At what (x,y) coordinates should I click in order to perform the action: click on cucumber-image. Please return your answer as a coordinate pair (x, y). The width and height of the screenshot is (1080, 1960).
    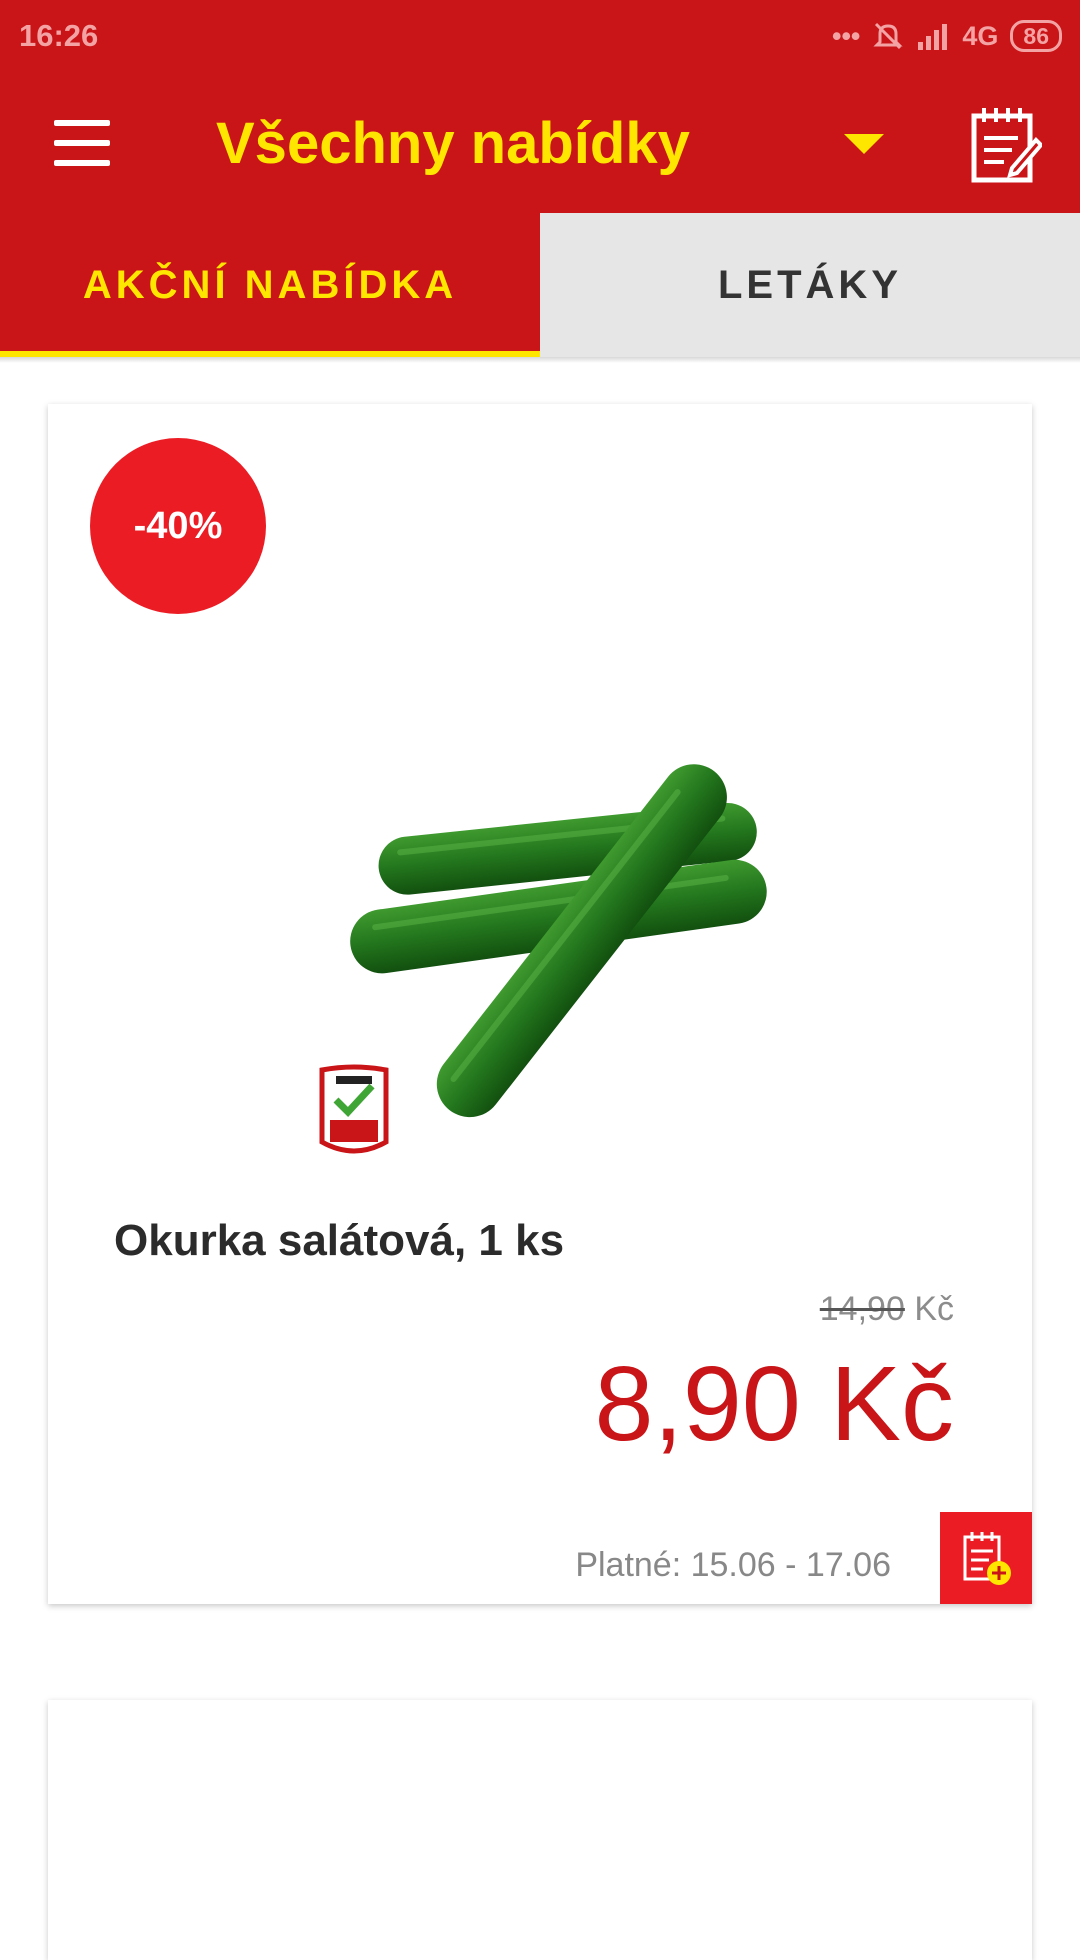
    Looking at the image, I should click on (558, 941).